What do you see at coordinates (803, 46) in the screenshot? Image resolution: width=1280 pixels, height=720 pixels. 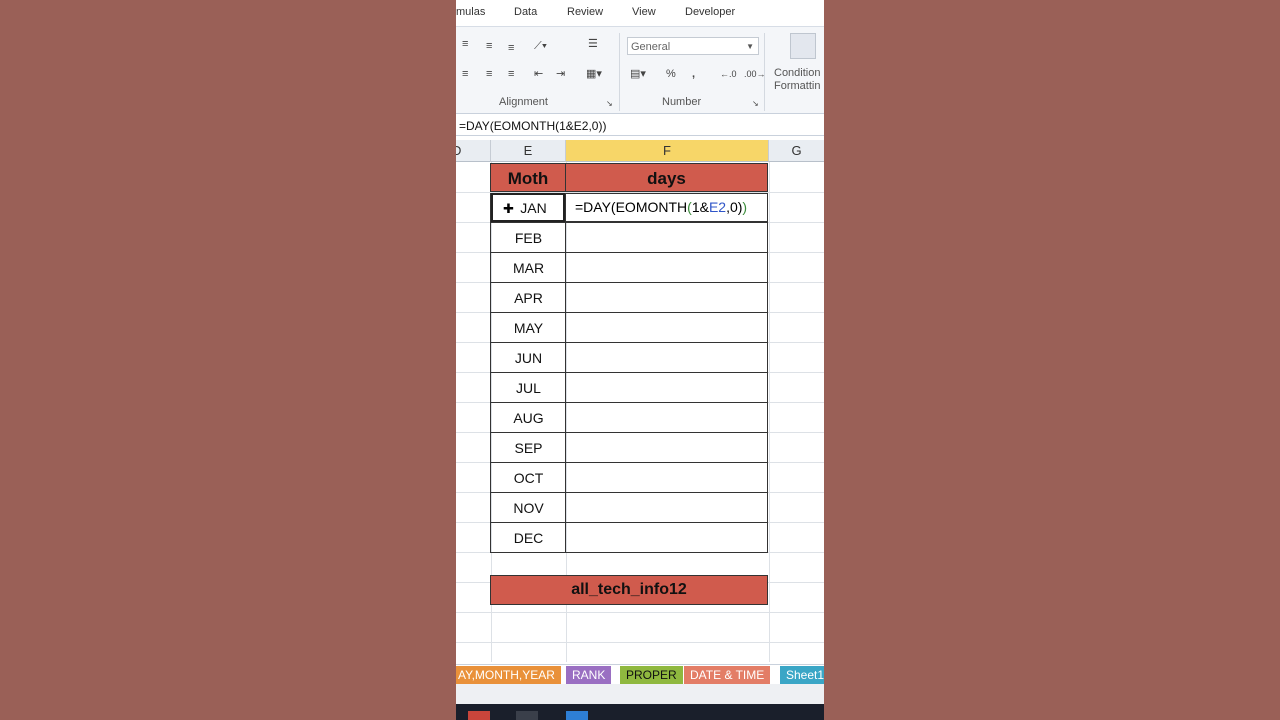 I see `conditional-formatting-icon` at bounding box center [803, 46].